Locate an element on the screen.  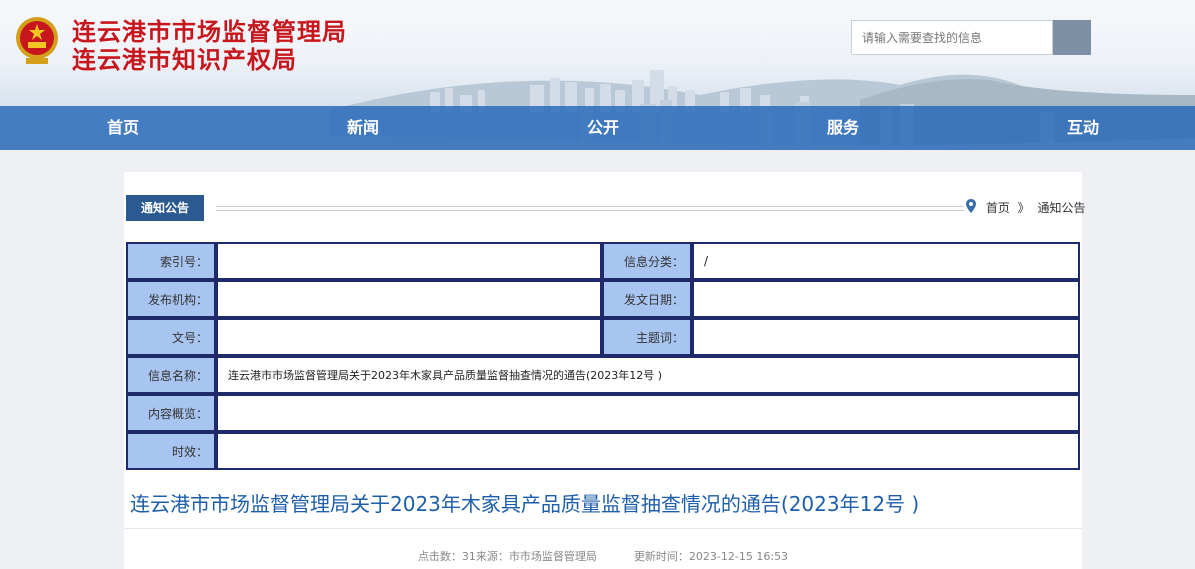
issue-date-label: 发文日期： is located at coordinates (647, 299).